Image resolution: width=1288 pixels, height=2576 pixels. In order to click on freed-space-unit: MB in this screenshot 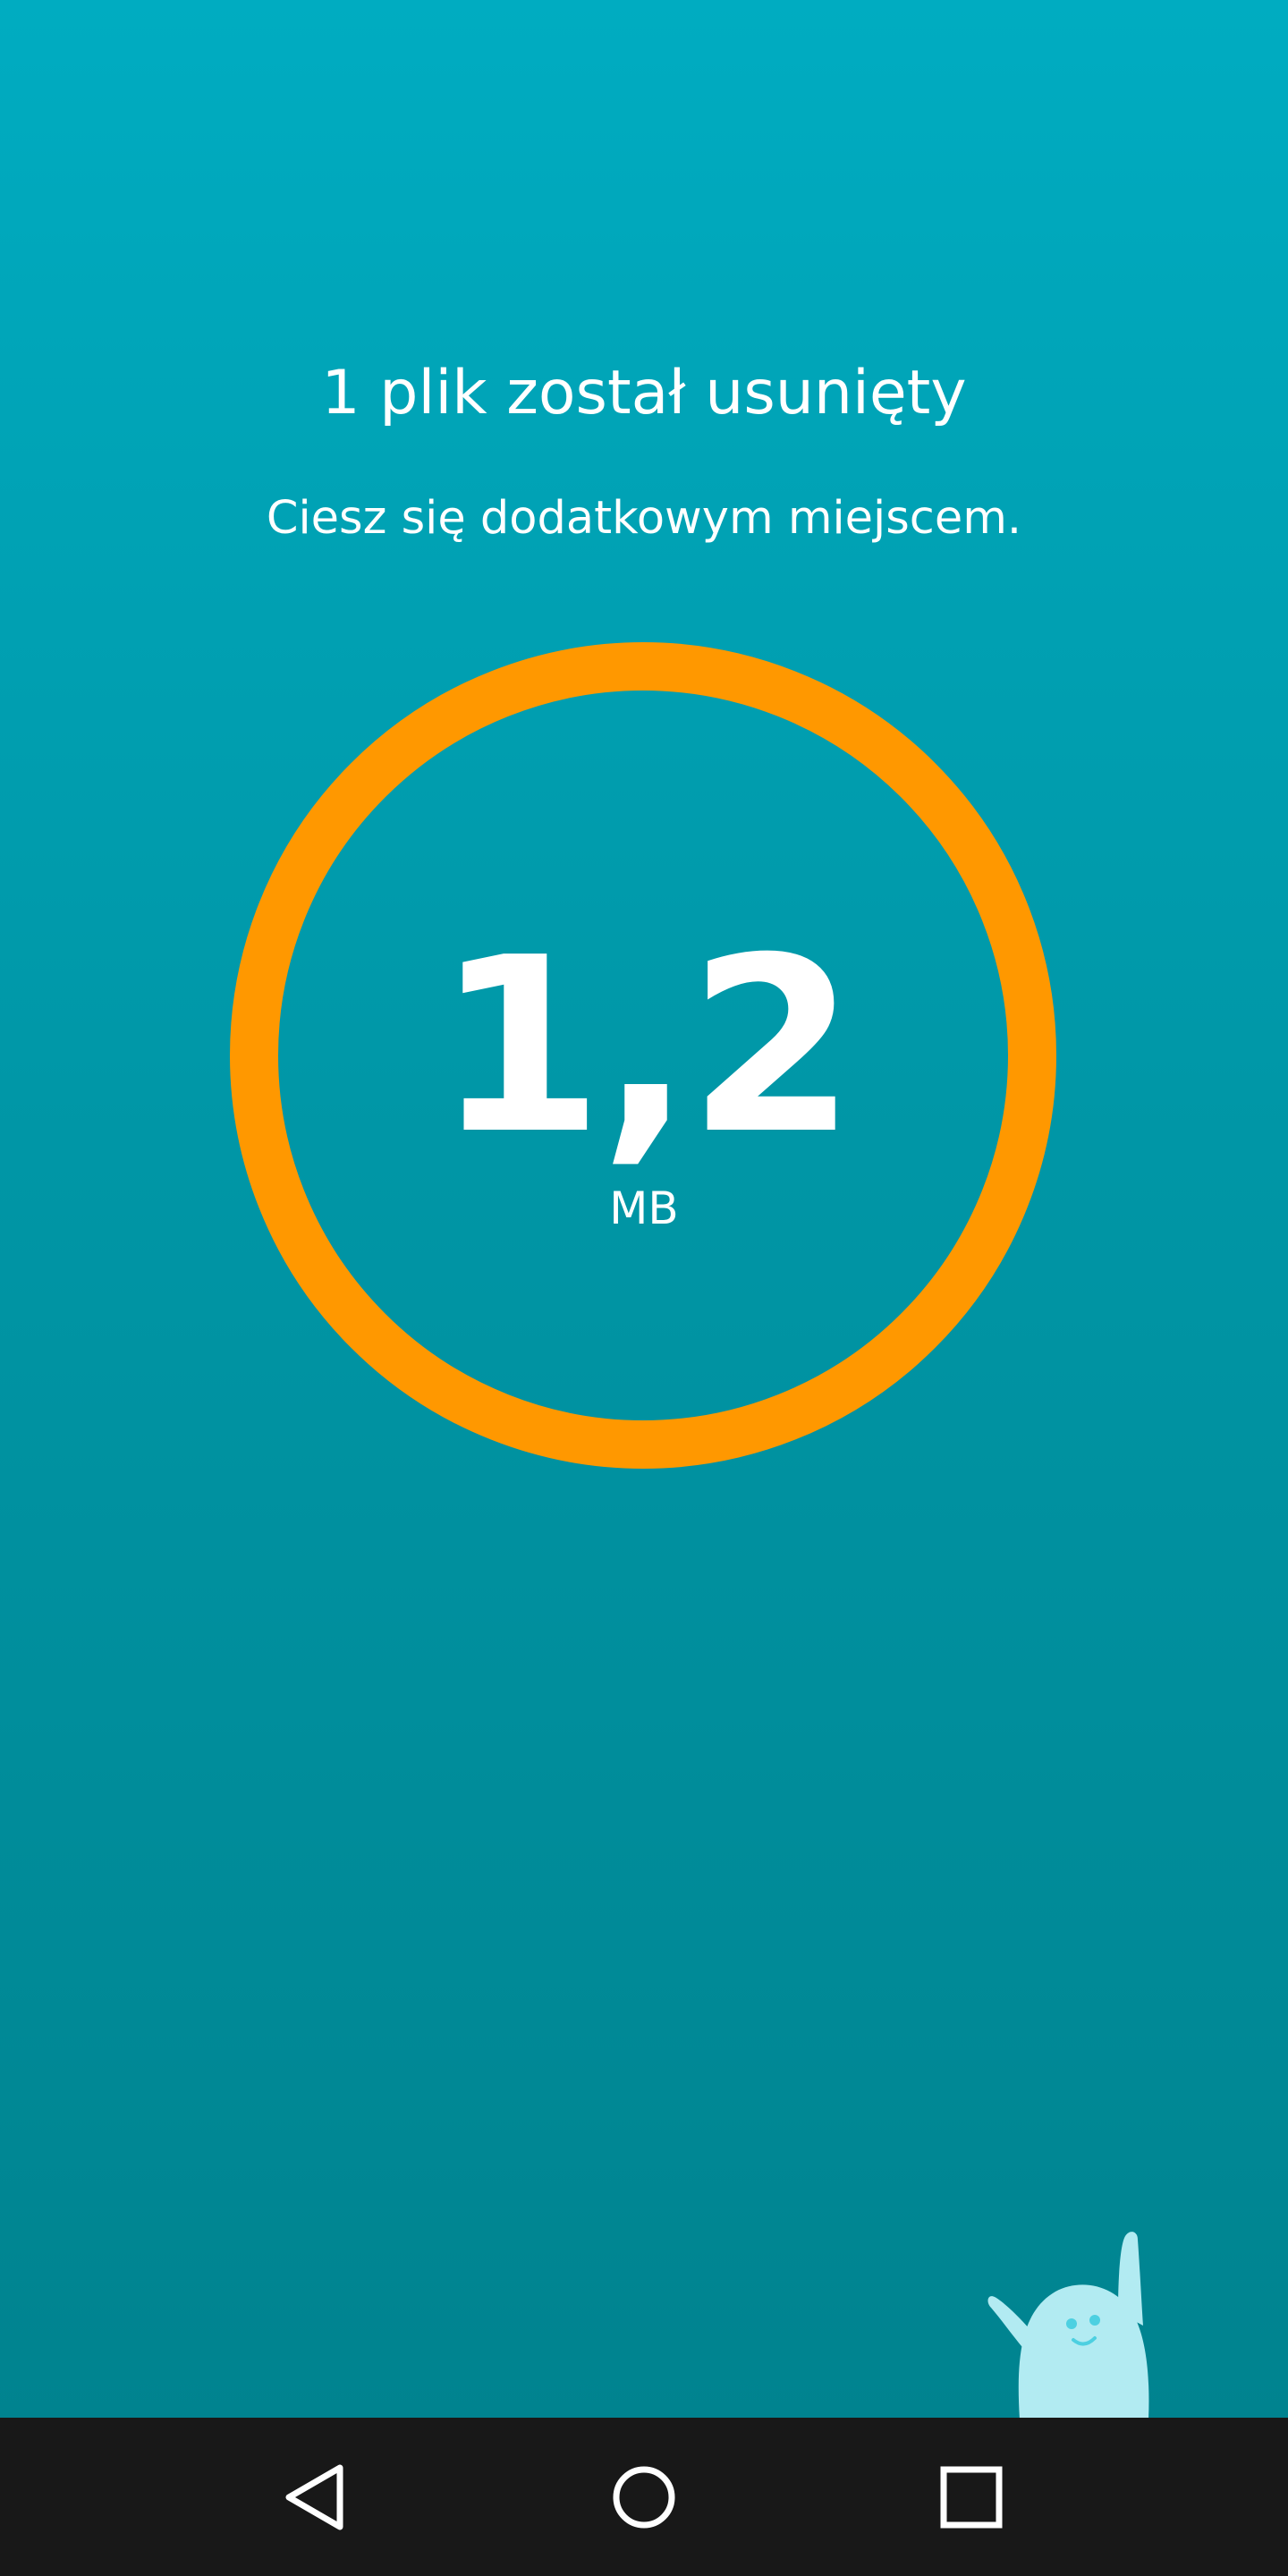, I will do `click(644, 1208)`.